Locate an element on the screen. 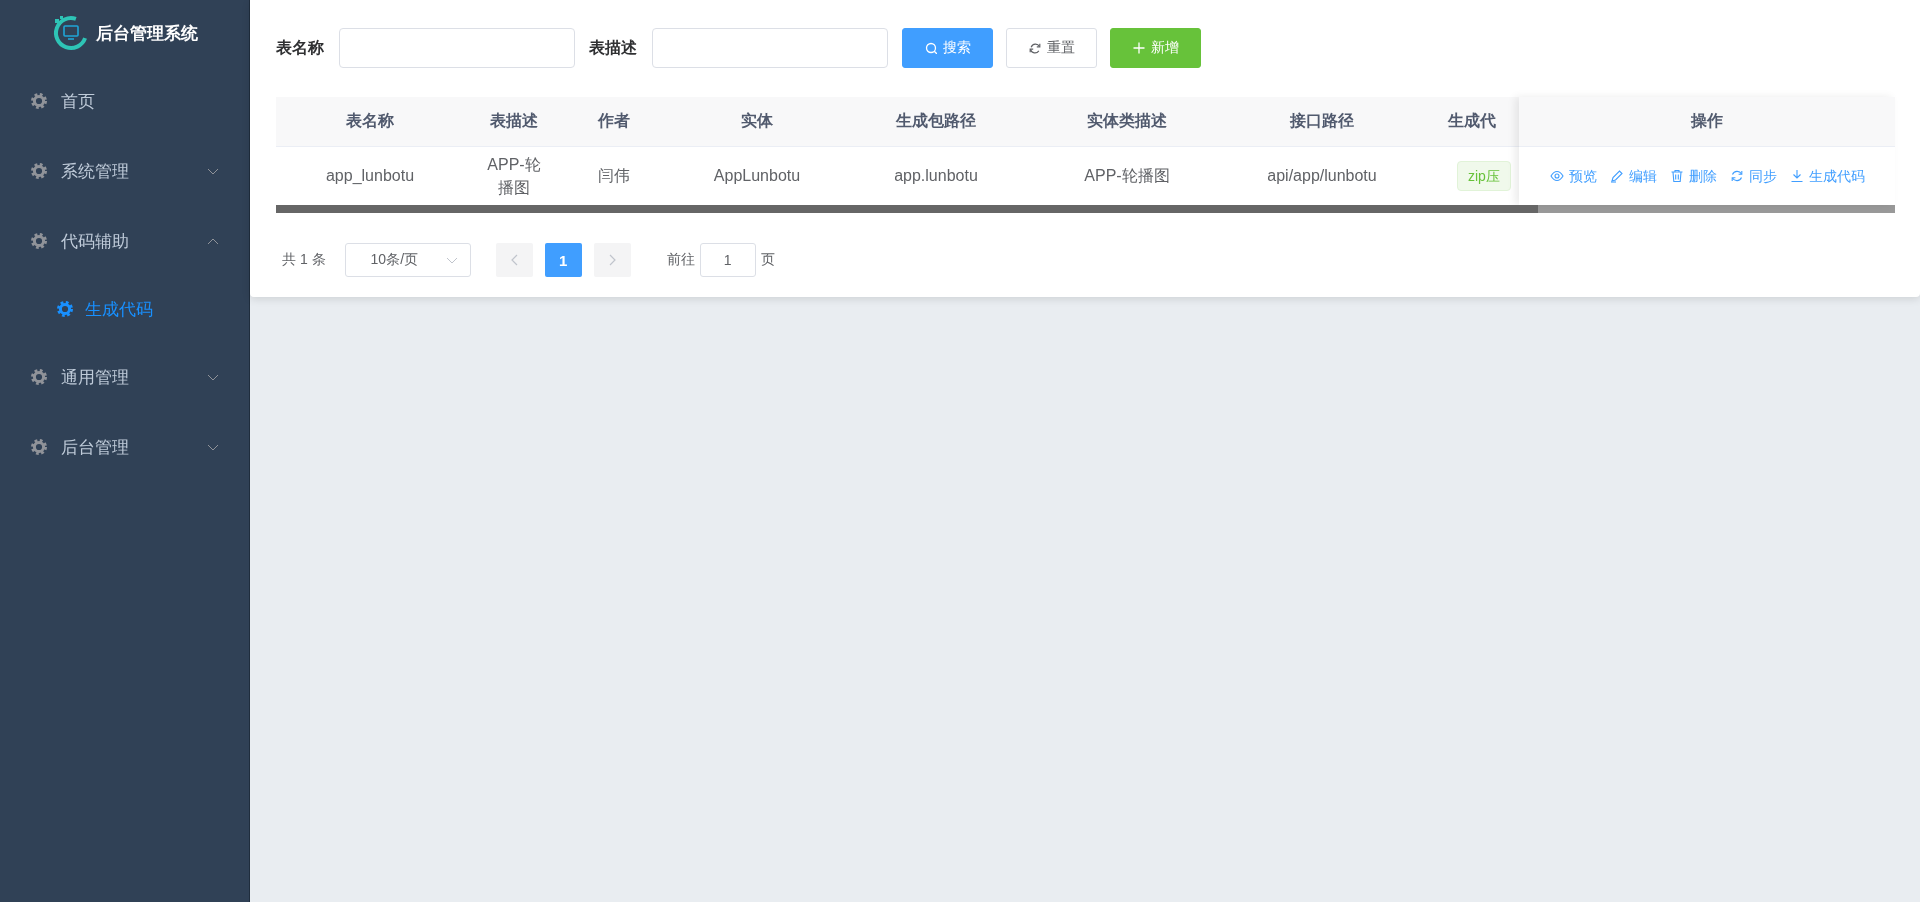 The height and width of the screenshot is (902, 1920). status-tag: zip压 is located at coordinates (1484, 176).